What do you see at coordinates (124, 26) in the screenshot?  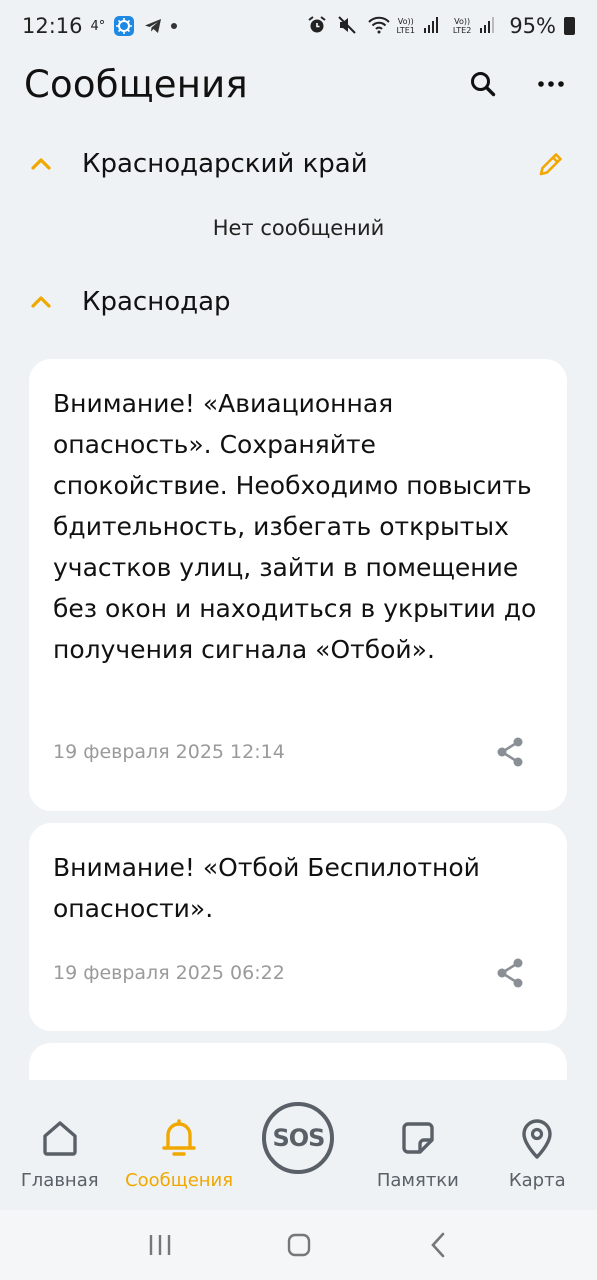 I see `weather-app-icon` at bounding box center [124, 26].